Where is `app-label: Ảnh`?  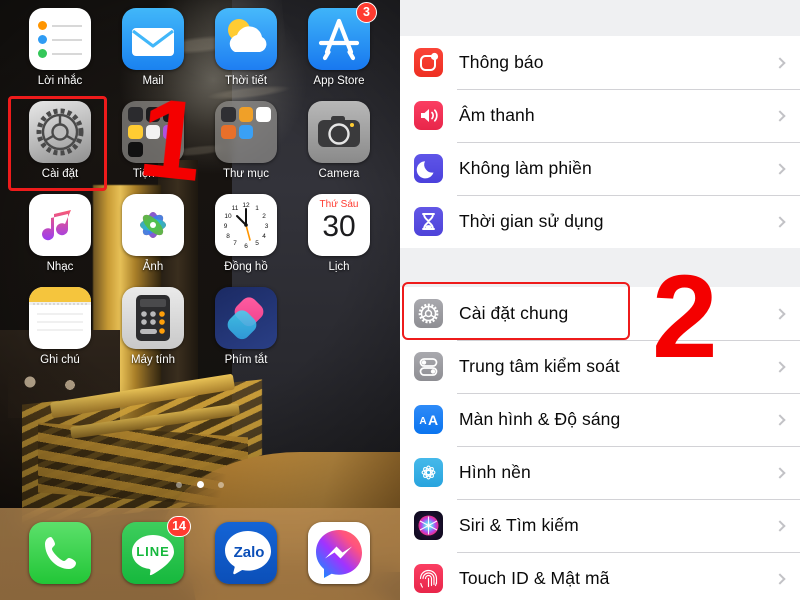 app-label: Ảnh is located at coordinates (153, 267).